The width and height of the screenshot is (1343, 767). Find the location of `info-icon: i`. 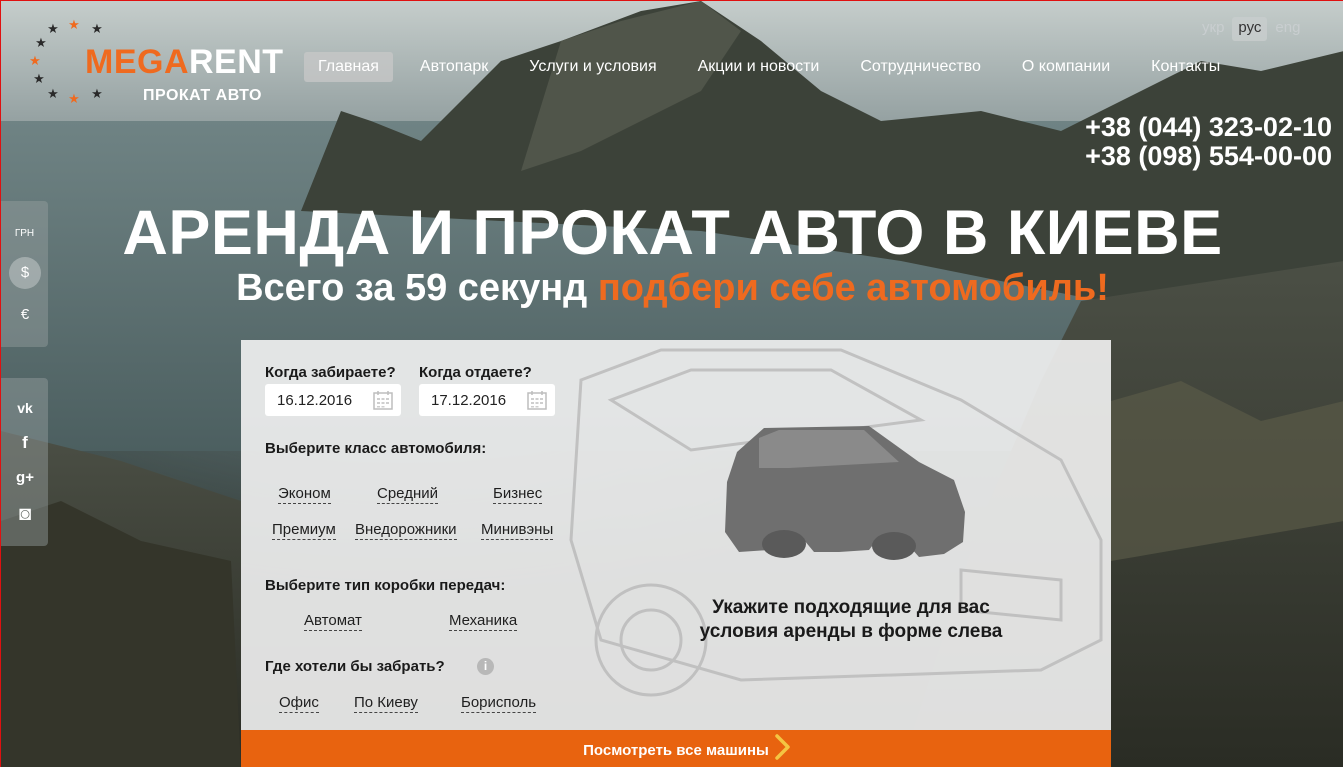

info-icon: i is located at coordinates (485, 666).